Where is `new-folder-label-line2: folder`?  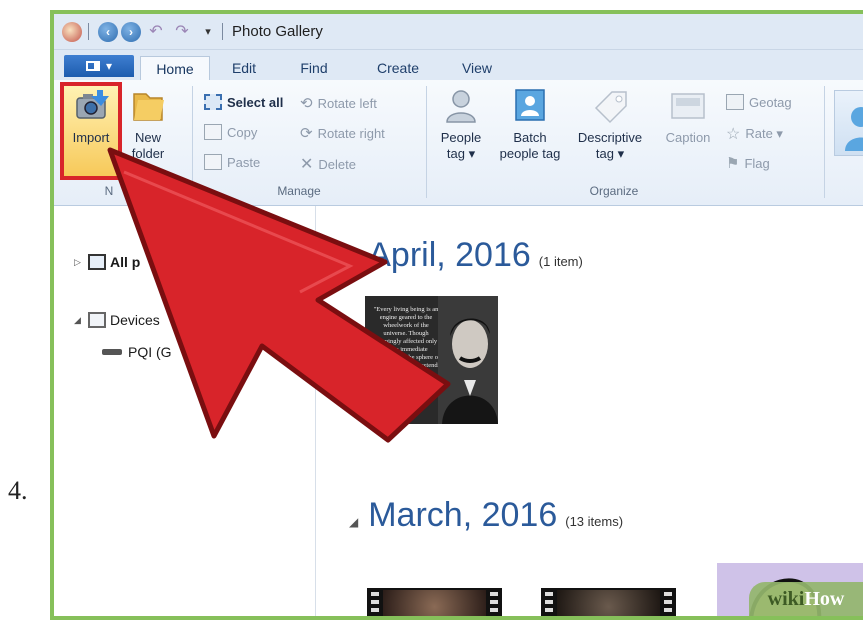
new-folder-label-line2: folder is located at coordinates (148, 153).